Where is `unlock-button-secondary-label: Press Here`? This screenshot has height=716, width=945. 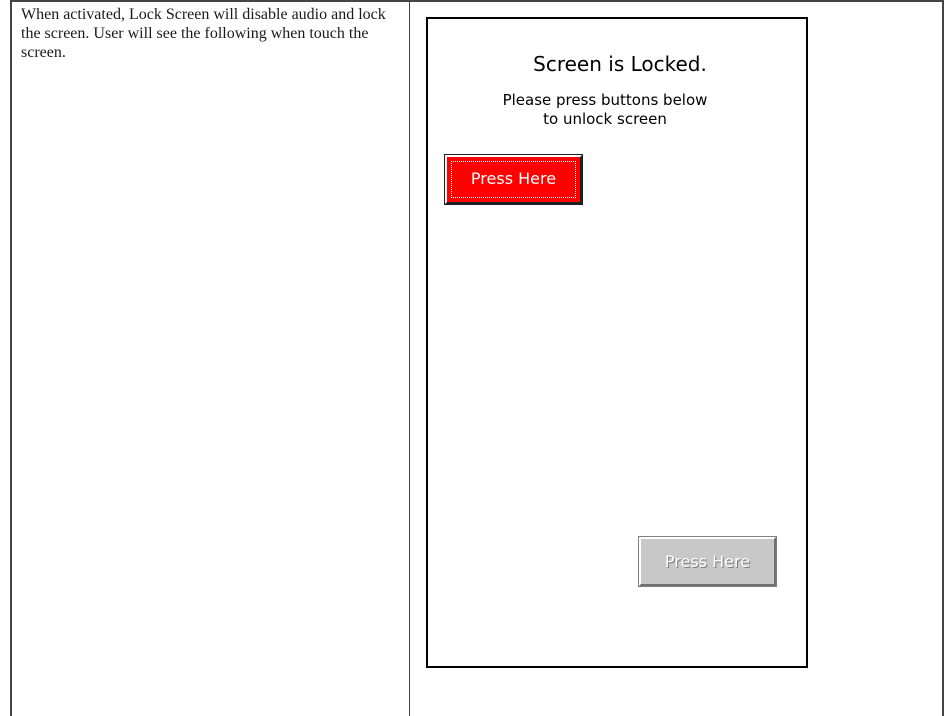
unlock-button-secondary-label: Press Here is located at coordinates (707, 561).